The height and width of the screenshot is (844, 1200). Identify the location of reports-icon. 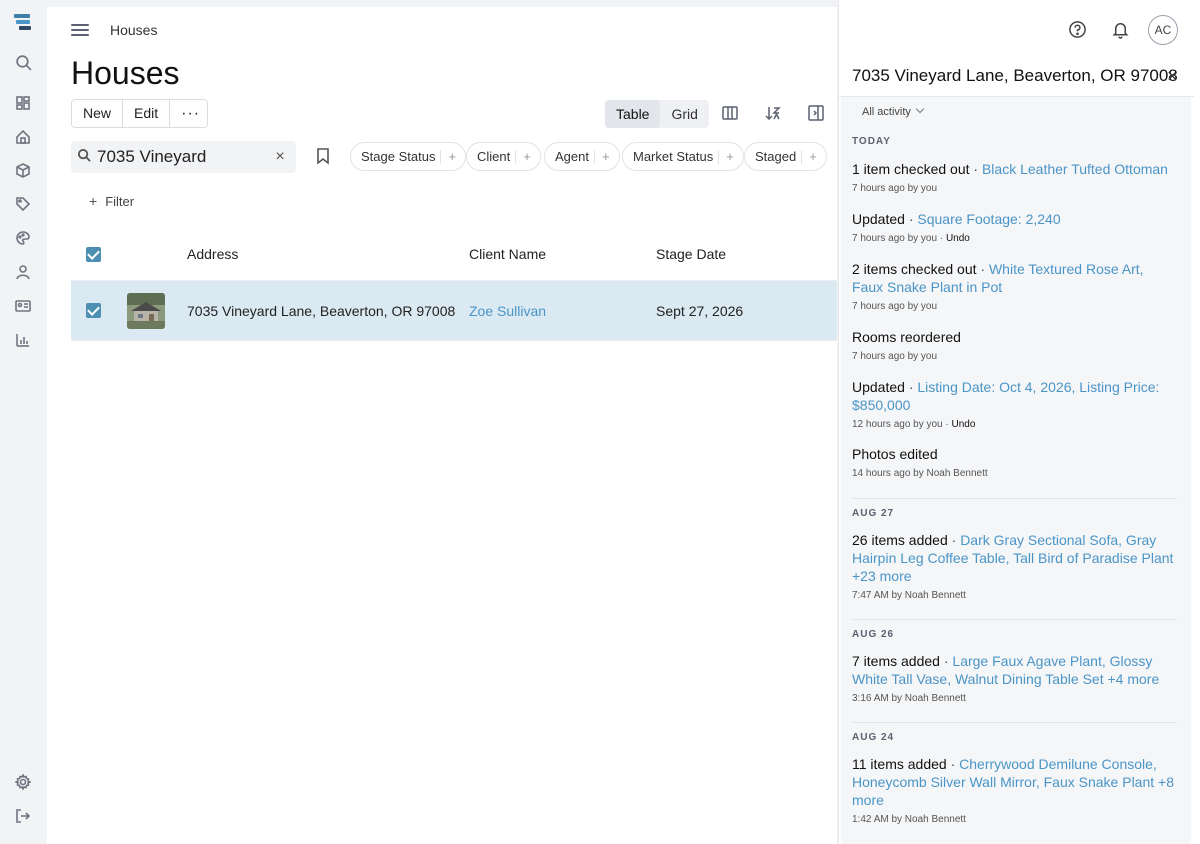
(23, 340).